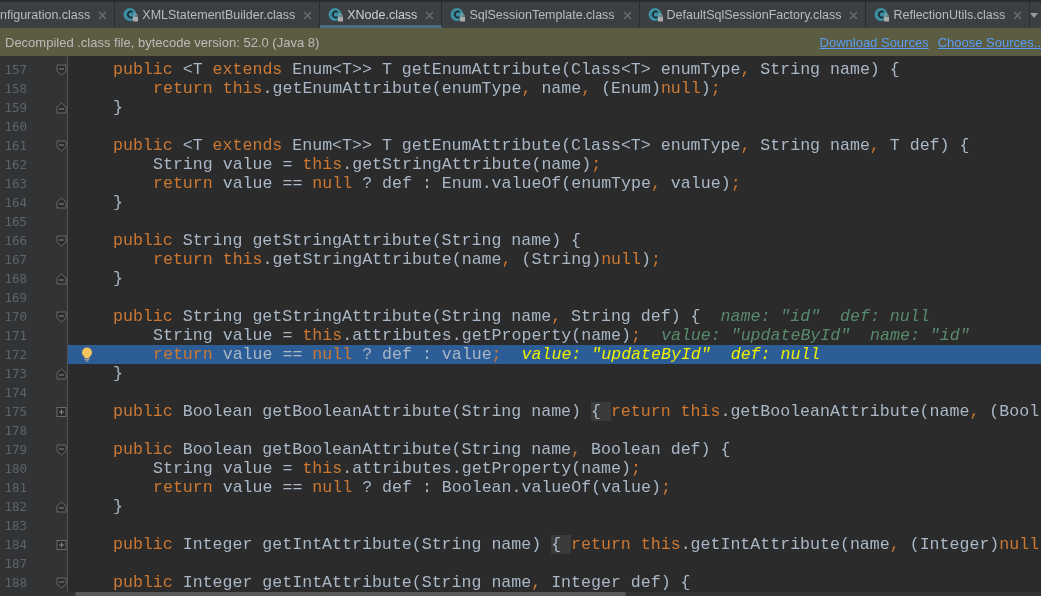 The width and height of the screenshot is (1041, 596). What do you see at coordinates (407, 259) in the screenshot?
I see `code-text: return this.getStringAttribute(name, (String)null);` at bounding box center [407, 259].